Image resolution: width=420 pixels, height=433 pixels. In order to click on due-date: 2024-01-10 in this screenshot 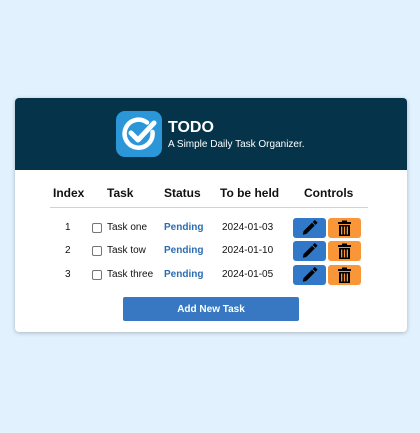, I will do `click(248, 250)`.